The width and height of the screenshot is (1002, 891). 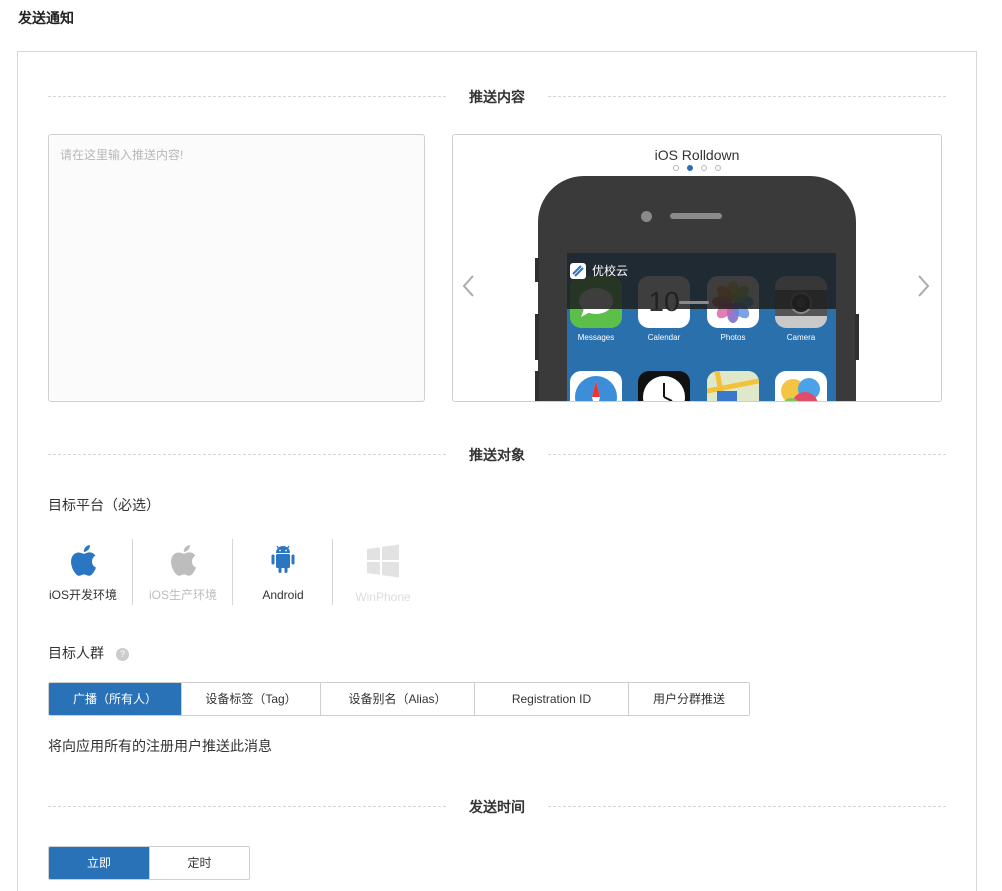 What do you see at coordinates (283, 574) in the screenshot?
I see `platform-android: Android` at bounding box center [283, 574].